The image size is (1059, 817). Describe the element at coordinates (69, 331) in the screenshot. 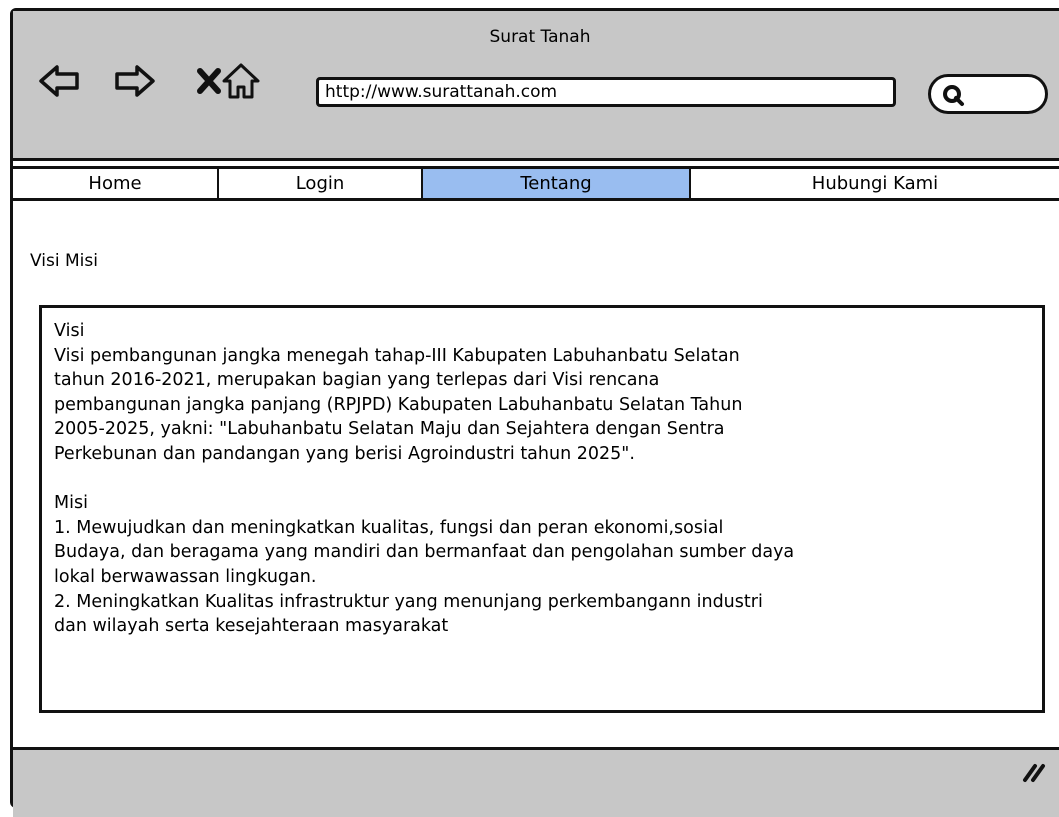

I see `visi-heading: Visi` at that location.